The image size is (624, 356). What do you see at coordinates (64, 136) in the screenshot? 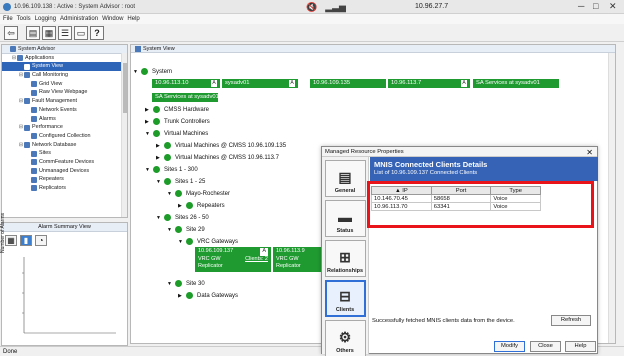
I see `tree-item-configured-collection: Configured Collection` at bounding box center [64, 136].